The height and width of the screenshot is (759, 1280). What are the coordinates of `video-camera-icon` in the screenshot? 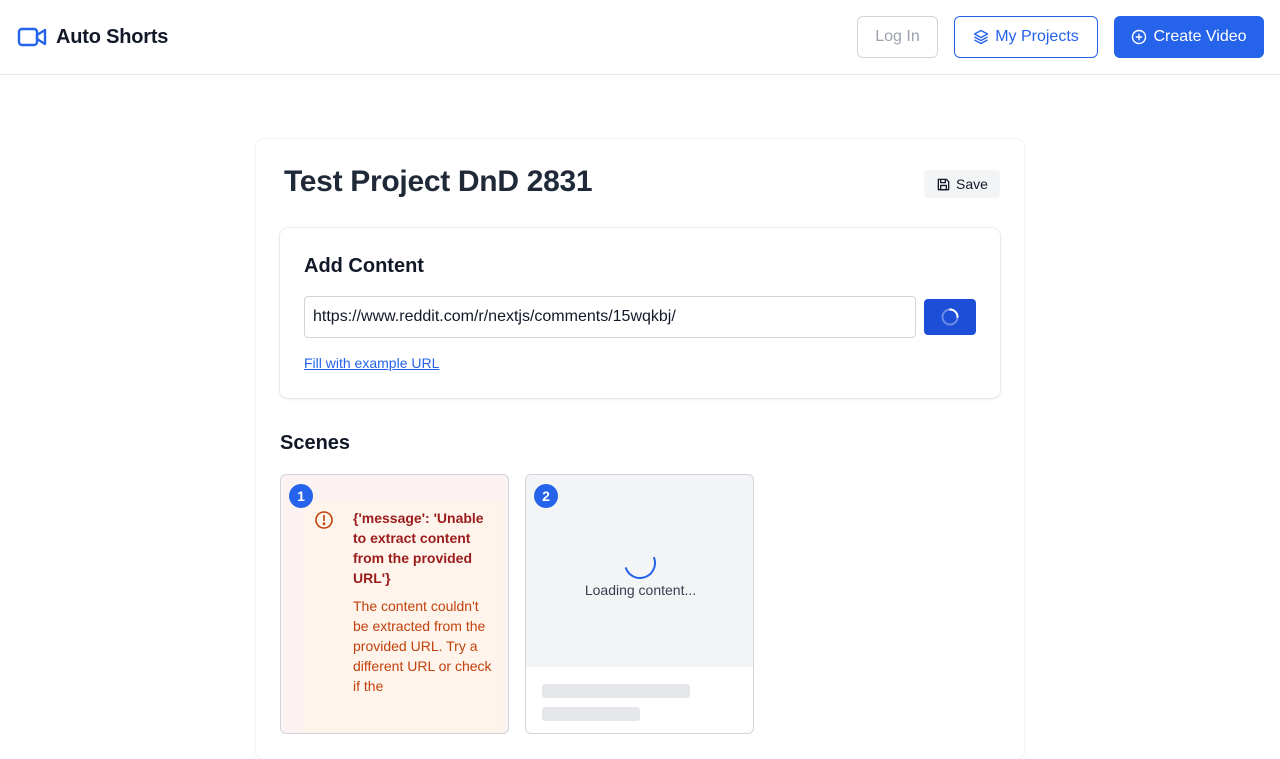 It's located at (32, 37).